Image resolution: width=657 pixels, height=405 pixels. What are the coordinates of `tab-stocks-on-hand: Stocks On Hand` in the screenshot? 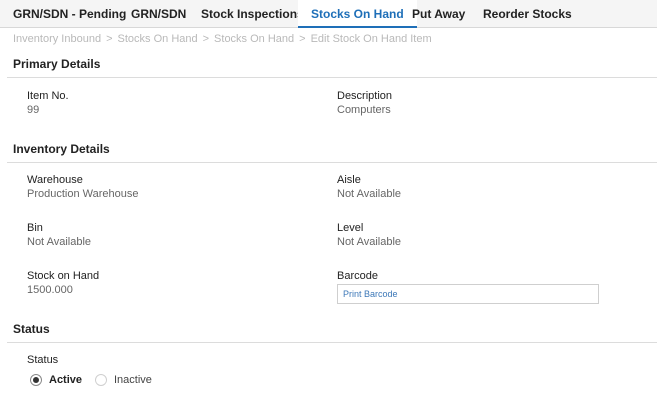 It's located at (357, 14).